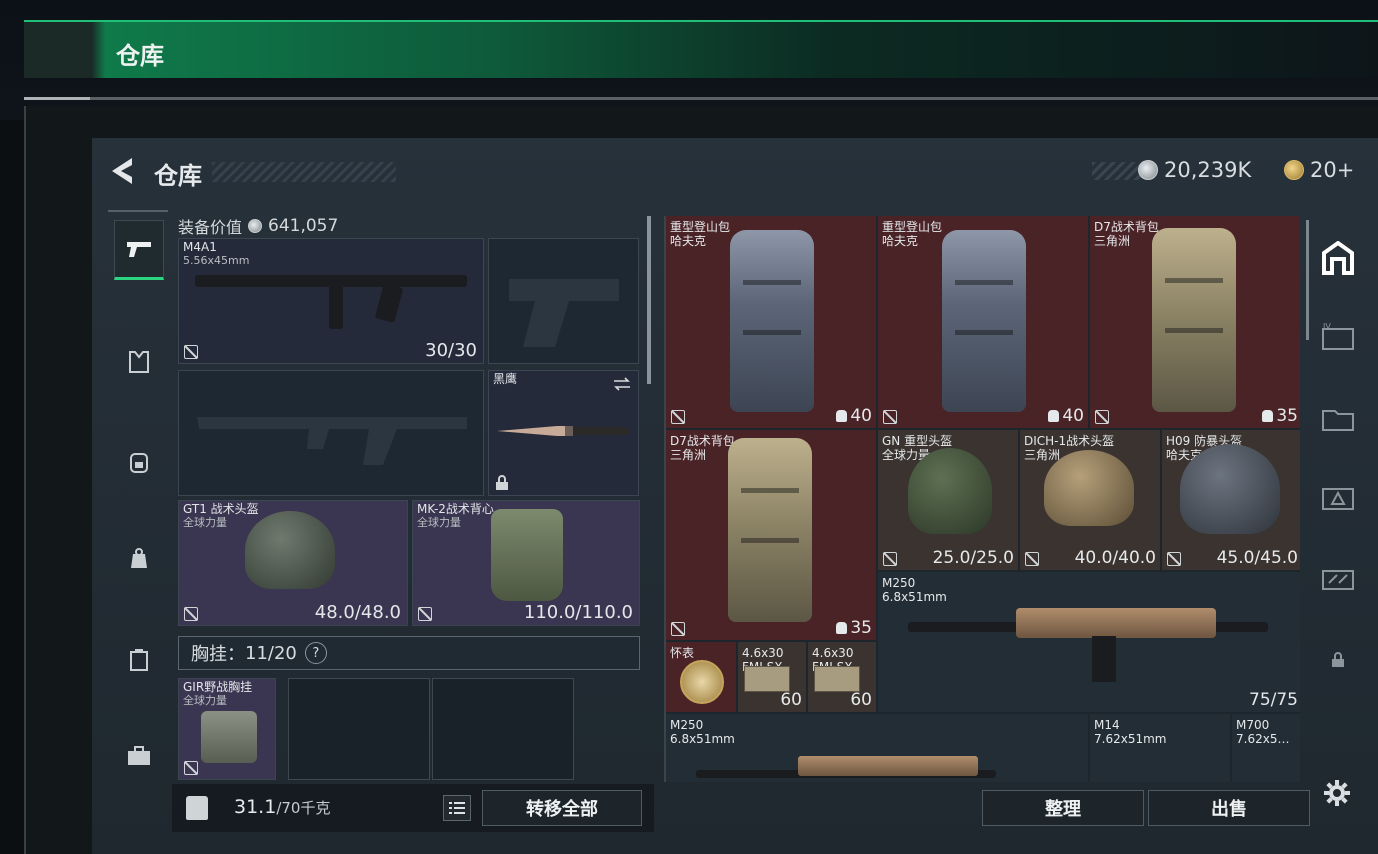 This screenshot has width=1378, height=854. I want to click on currency-main: 20,239K, so click(1194, 170).